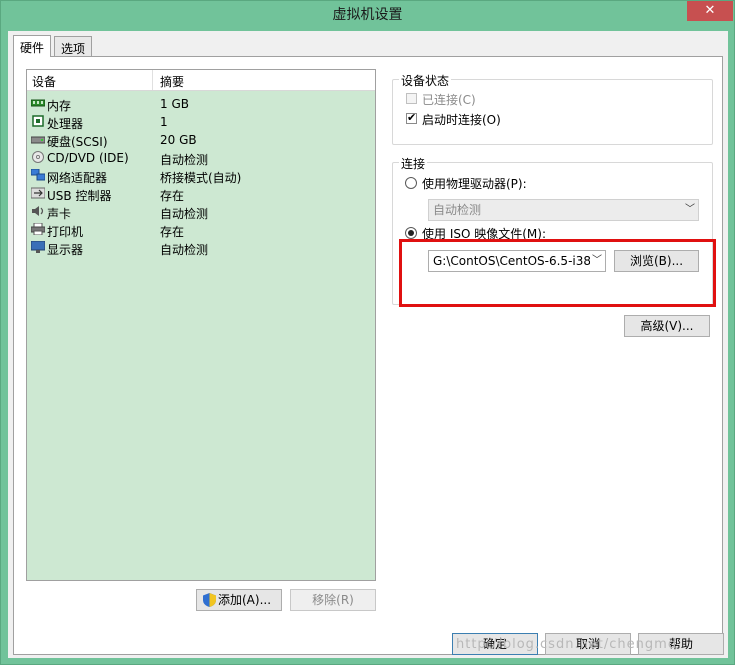 The width and height of the screenshot is (735, 665). I want to click on sound-icon, so click(38, 211).